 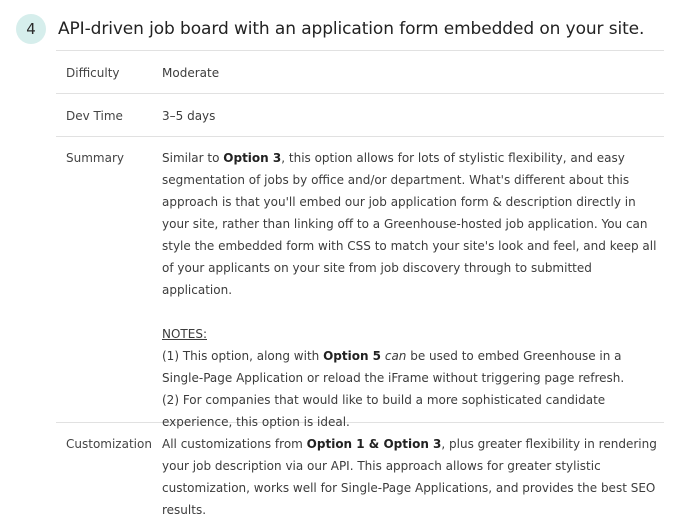 What do you see at coordinates (31, 29) in the screenshot?
I see `option-number-badge: 4` at bounding box center [31, 29].